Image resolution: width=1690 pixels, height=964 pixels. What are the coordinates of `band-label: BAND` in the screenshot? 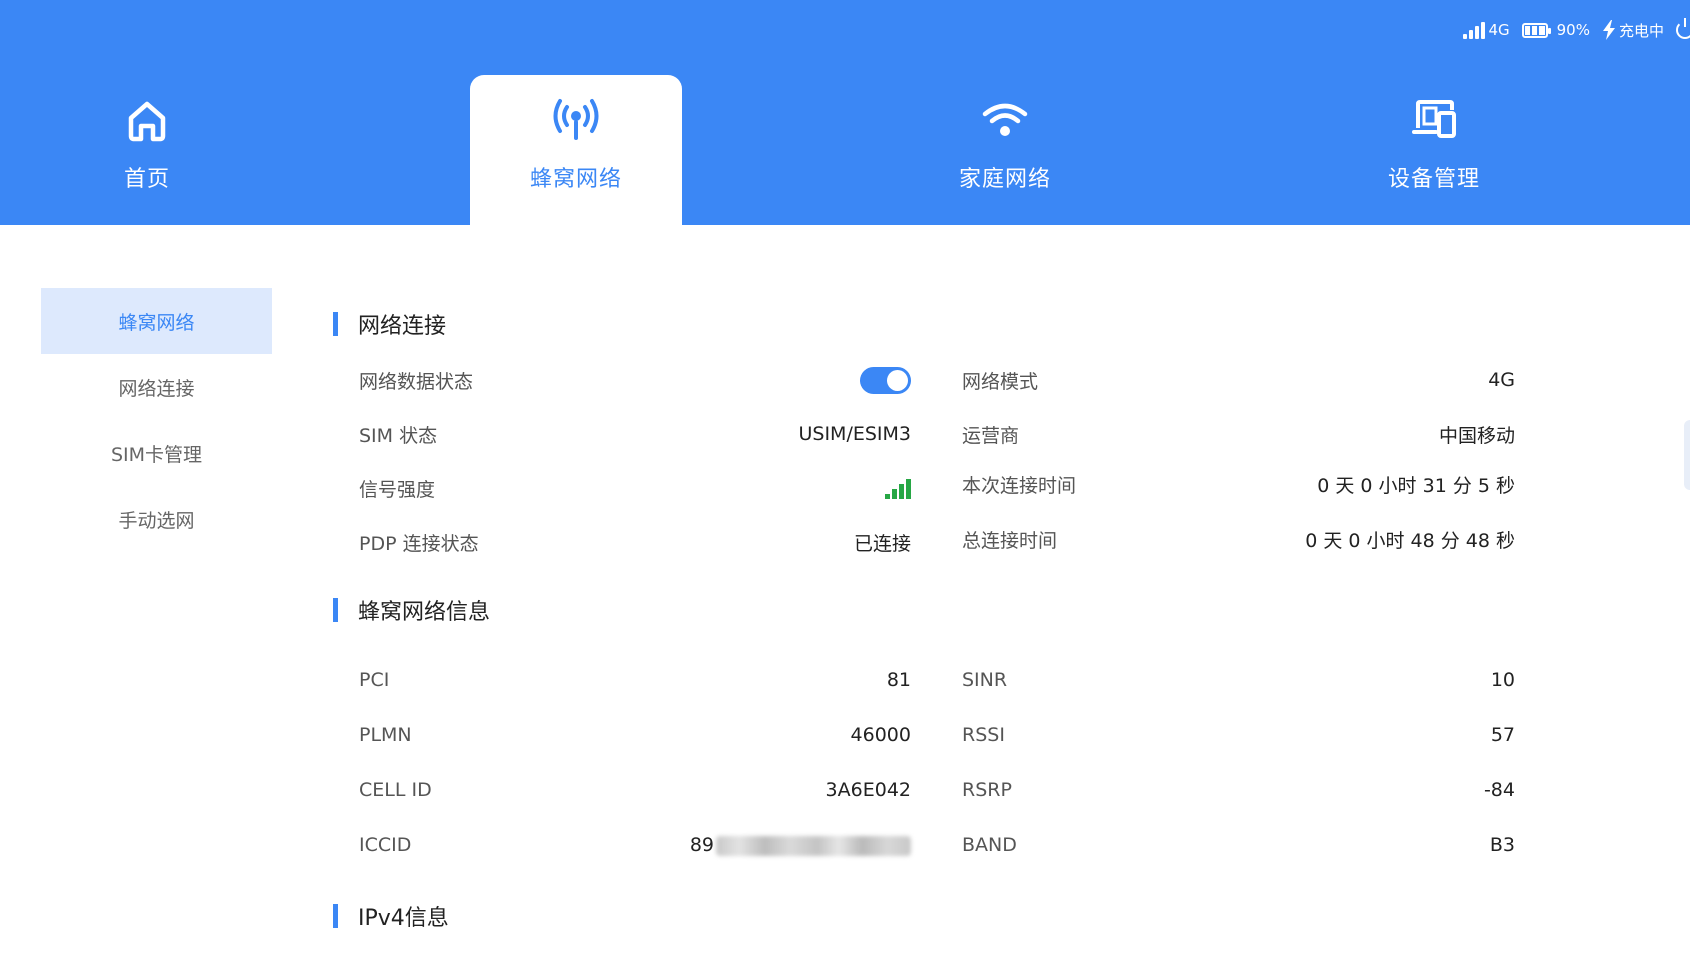 It's located at (989, 845).